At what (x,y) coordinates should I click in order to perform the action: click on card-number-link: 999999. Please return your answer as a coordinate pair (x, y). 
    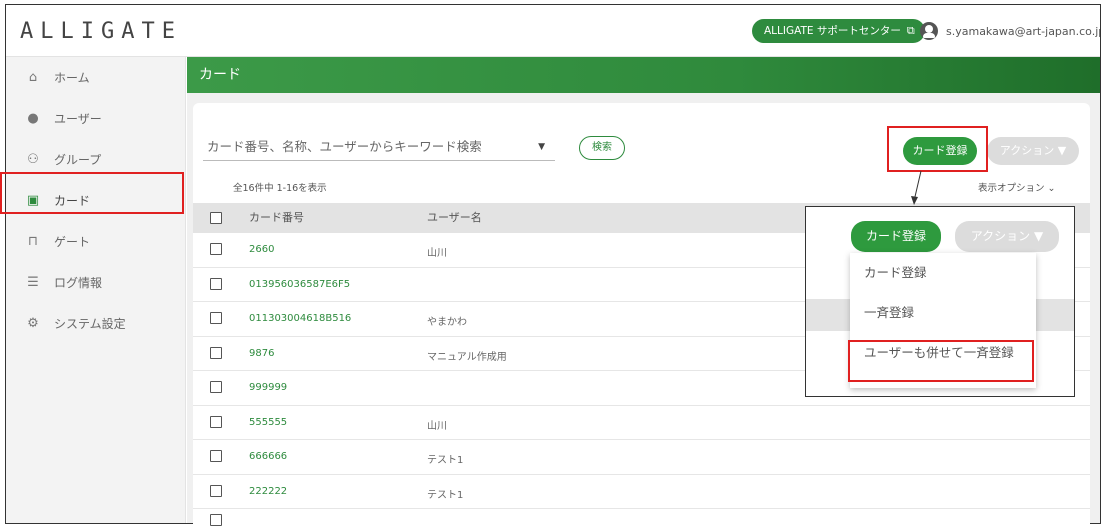
    Looking at the image, I should click on (268, 387).